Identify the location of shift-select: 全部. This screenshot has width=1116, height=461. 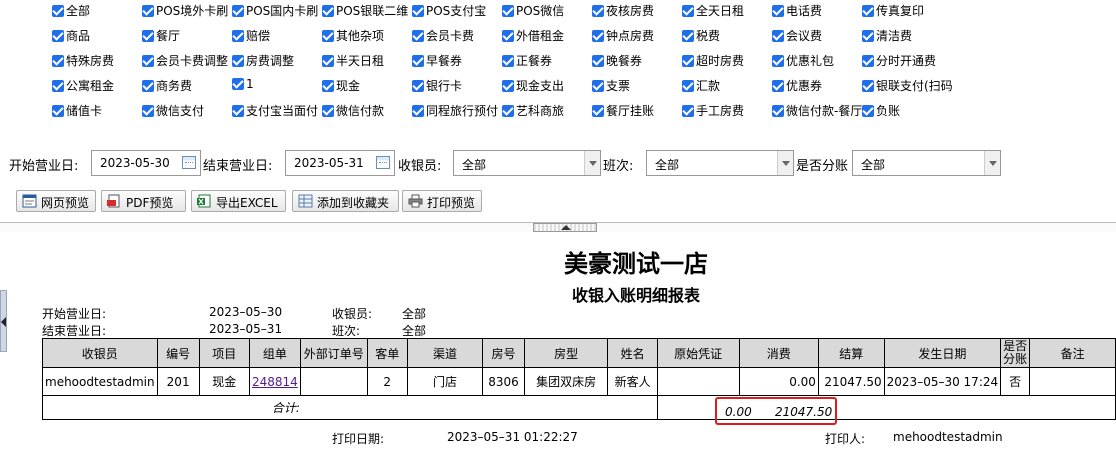
(720, 163).